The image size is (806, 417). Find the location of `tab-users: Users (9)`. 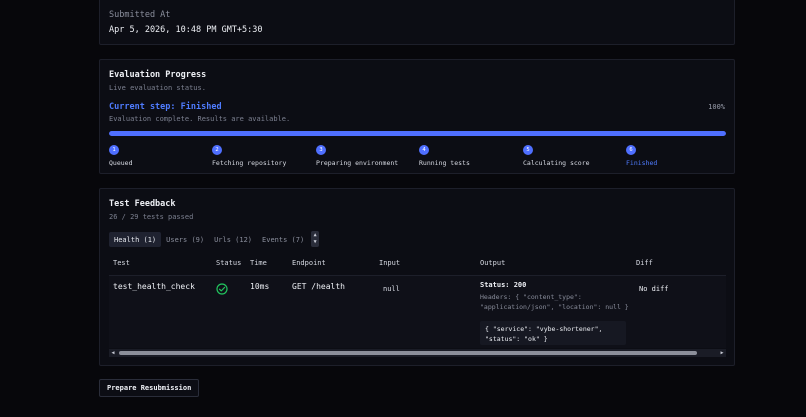

tab-users: Users (9) is located at coordinates (185, 239).